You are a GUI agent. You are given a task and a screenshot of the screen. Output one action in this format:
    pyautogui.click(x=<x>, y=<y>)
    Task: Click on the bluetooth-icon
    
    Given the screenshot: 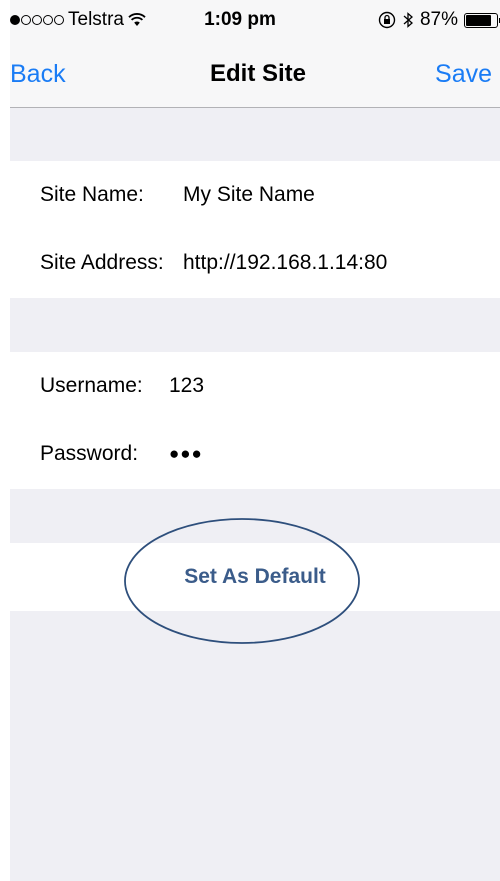 What is the action you would take?
    pyautogui.click(x=408, y=20)
    